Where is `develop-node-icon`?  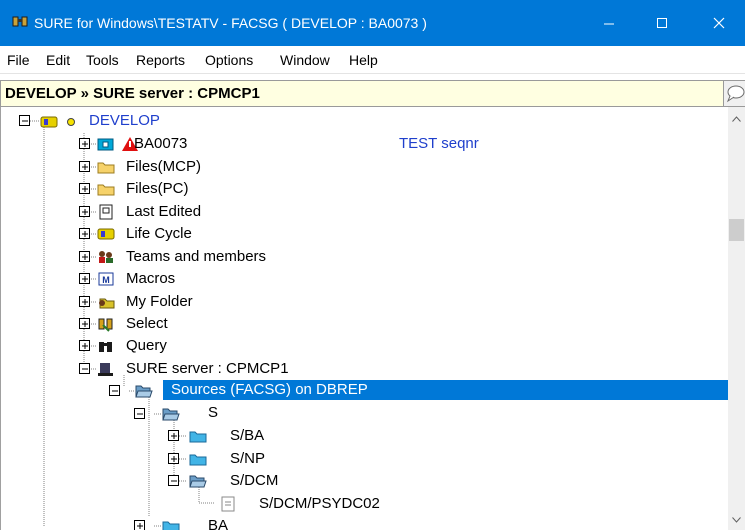
develop-node-icon is located at coordinates (49, 122).